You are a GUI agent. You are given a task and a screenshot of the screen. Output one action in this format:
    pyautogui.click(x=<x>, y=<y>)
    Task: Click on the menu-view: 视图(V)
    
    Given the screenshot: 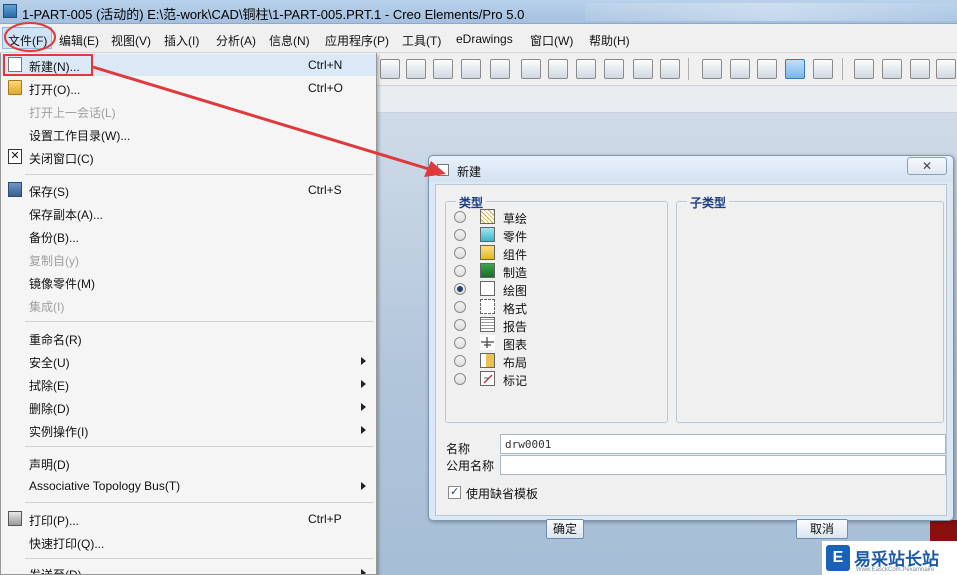 What is the action you would take?
    pyautogui.click(x=131, y=40)
    